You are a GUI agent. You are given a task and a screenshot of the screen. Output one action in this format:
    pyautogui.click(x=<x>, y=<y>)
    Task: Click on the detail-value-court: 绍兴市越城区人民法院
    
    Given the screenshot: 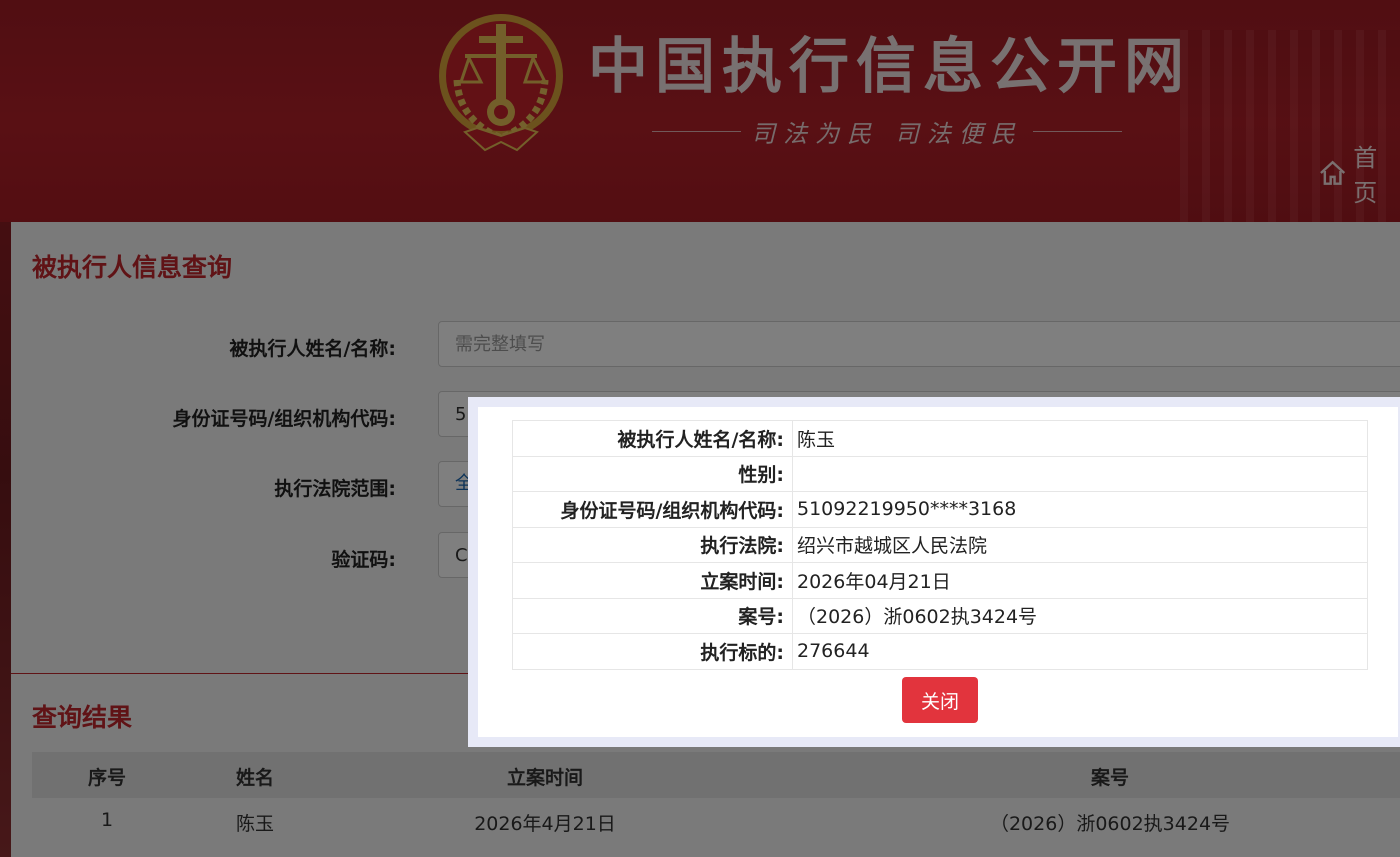 What is the action you would take?
    pyautogui.click(x=1080, y=544)
    